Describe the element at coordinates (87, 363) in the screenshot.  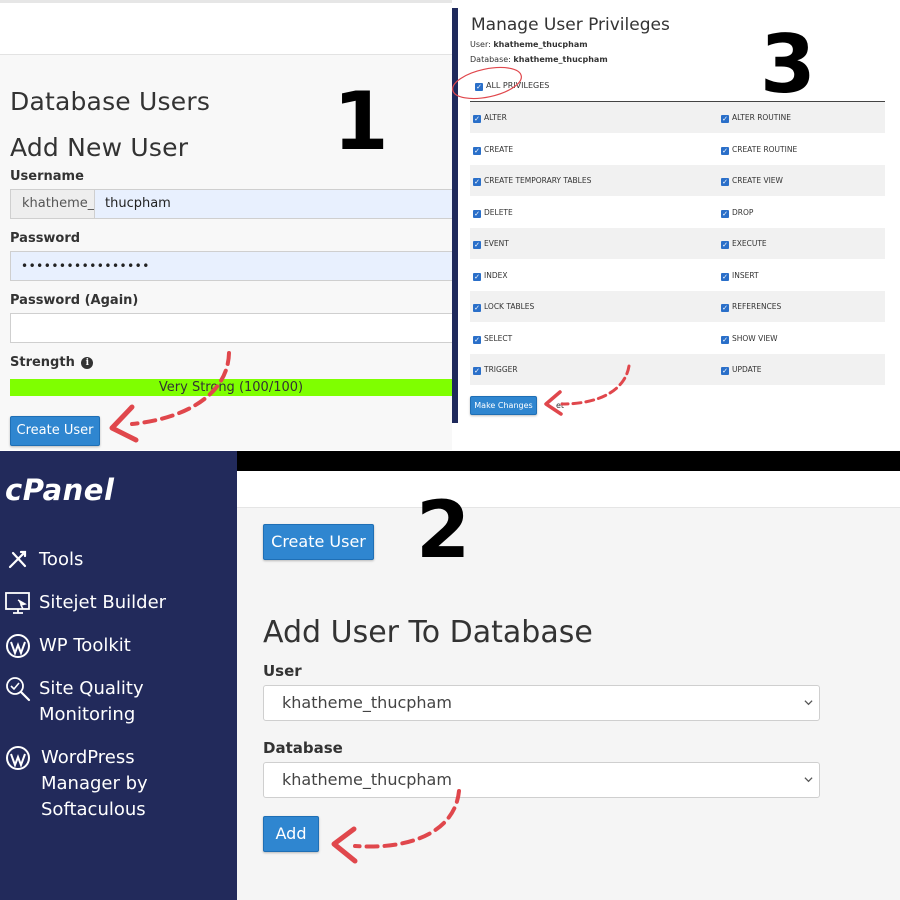
I see `info-icon: i` at that location.